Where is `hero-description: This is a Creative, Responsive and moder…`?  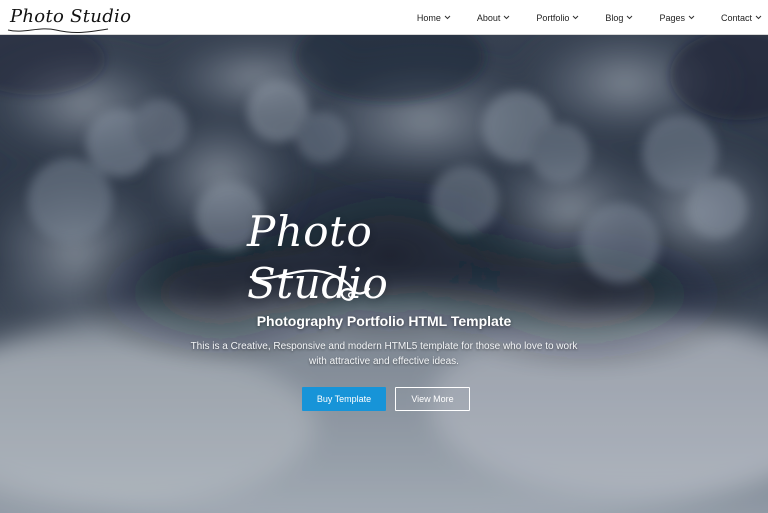 hero-description: This is a Creative, Responsive and moder… is located at coordinates (384, 354).